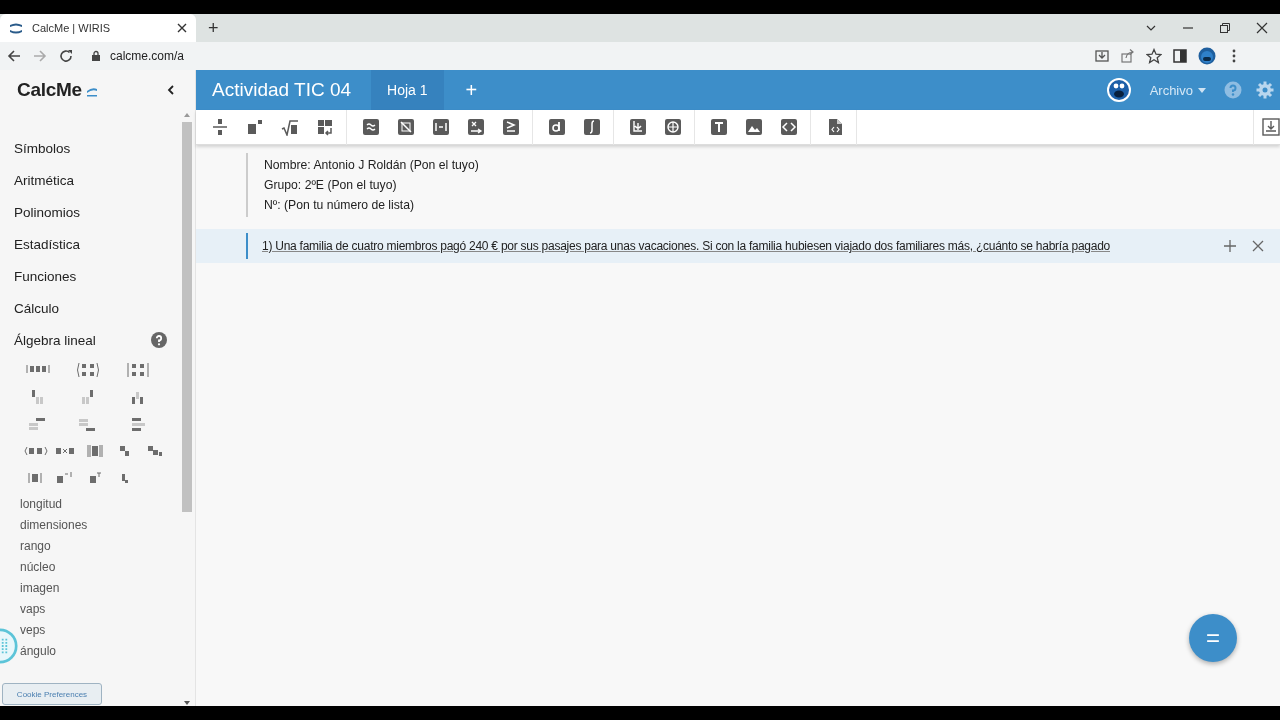 The image size is (1280, 720). I want to click on category-item: Símbolos, so click(42, 148).